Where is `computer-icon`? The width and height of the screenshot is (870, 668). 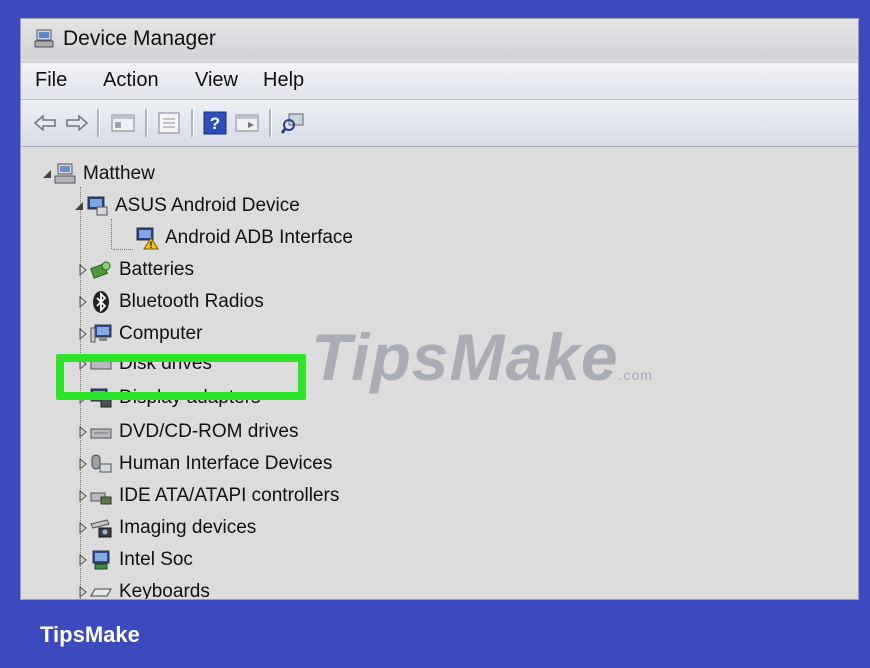
computer-icon is located at coordinates (101, 333).